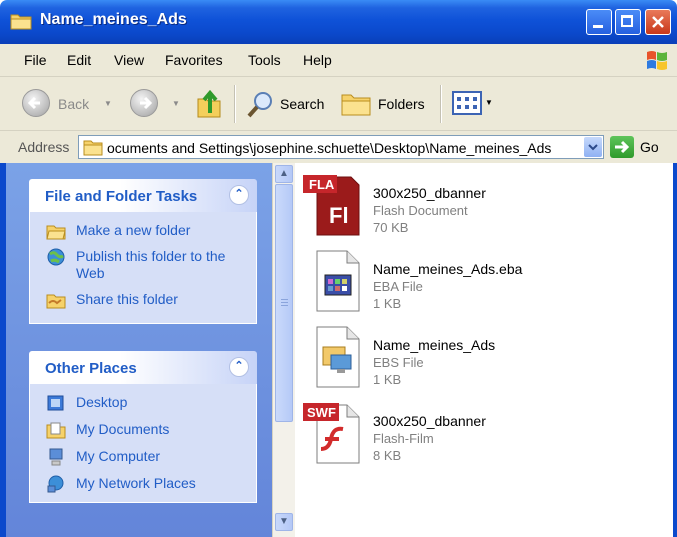  I want to click on maximize-button, so click(628, 22).